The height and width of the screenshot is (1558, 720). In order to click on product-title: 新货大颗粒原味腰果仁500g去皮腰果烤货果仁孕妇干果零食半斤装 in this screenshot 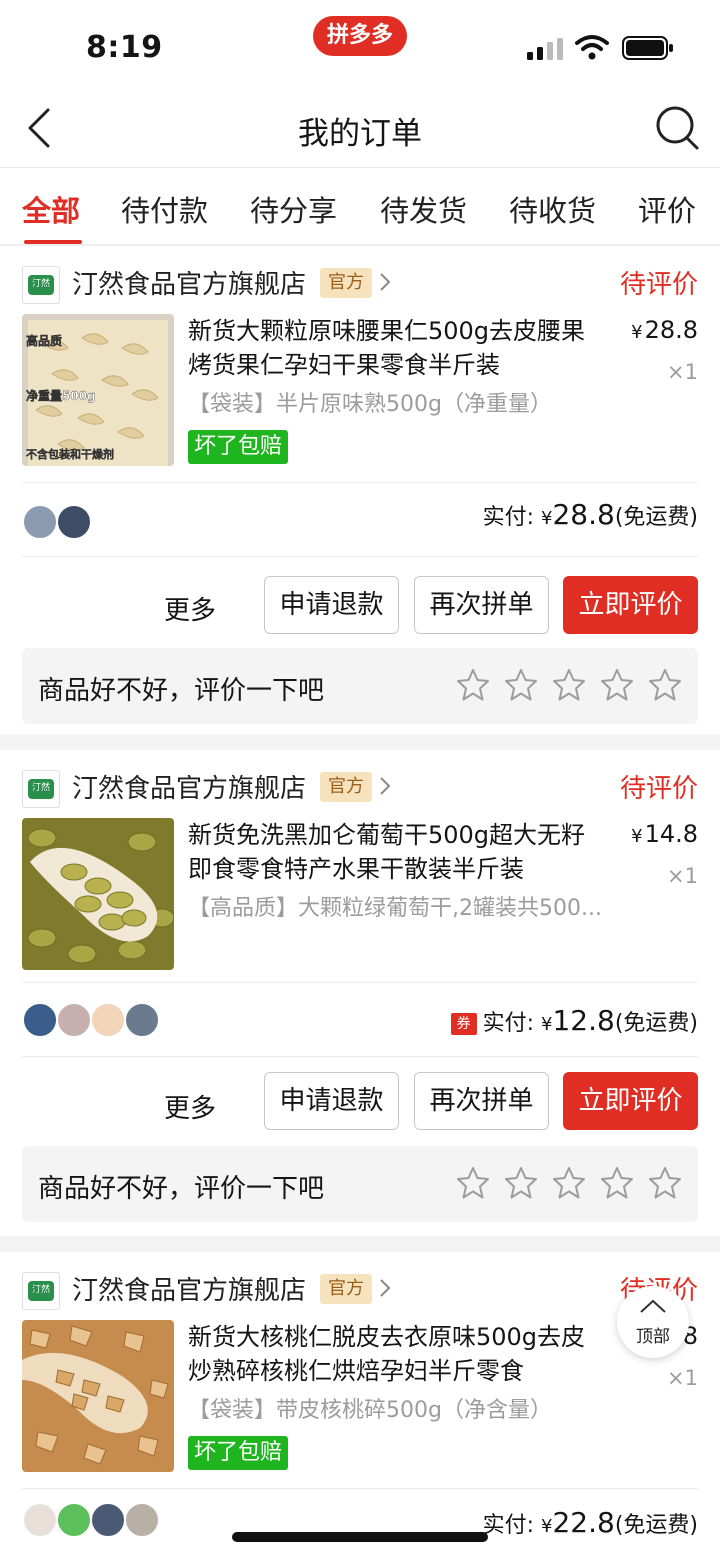, I will do `click(398, 348)`.